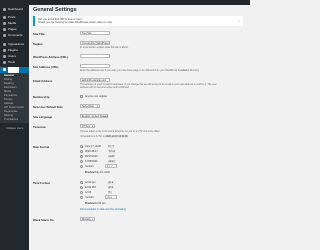 Image resolution: width=320 pixels, height=250 pixels. What do you see at coordinates (81, 197) in the screenshot?
I see `time-format-radio-custom` at bounding box center [81, 197].